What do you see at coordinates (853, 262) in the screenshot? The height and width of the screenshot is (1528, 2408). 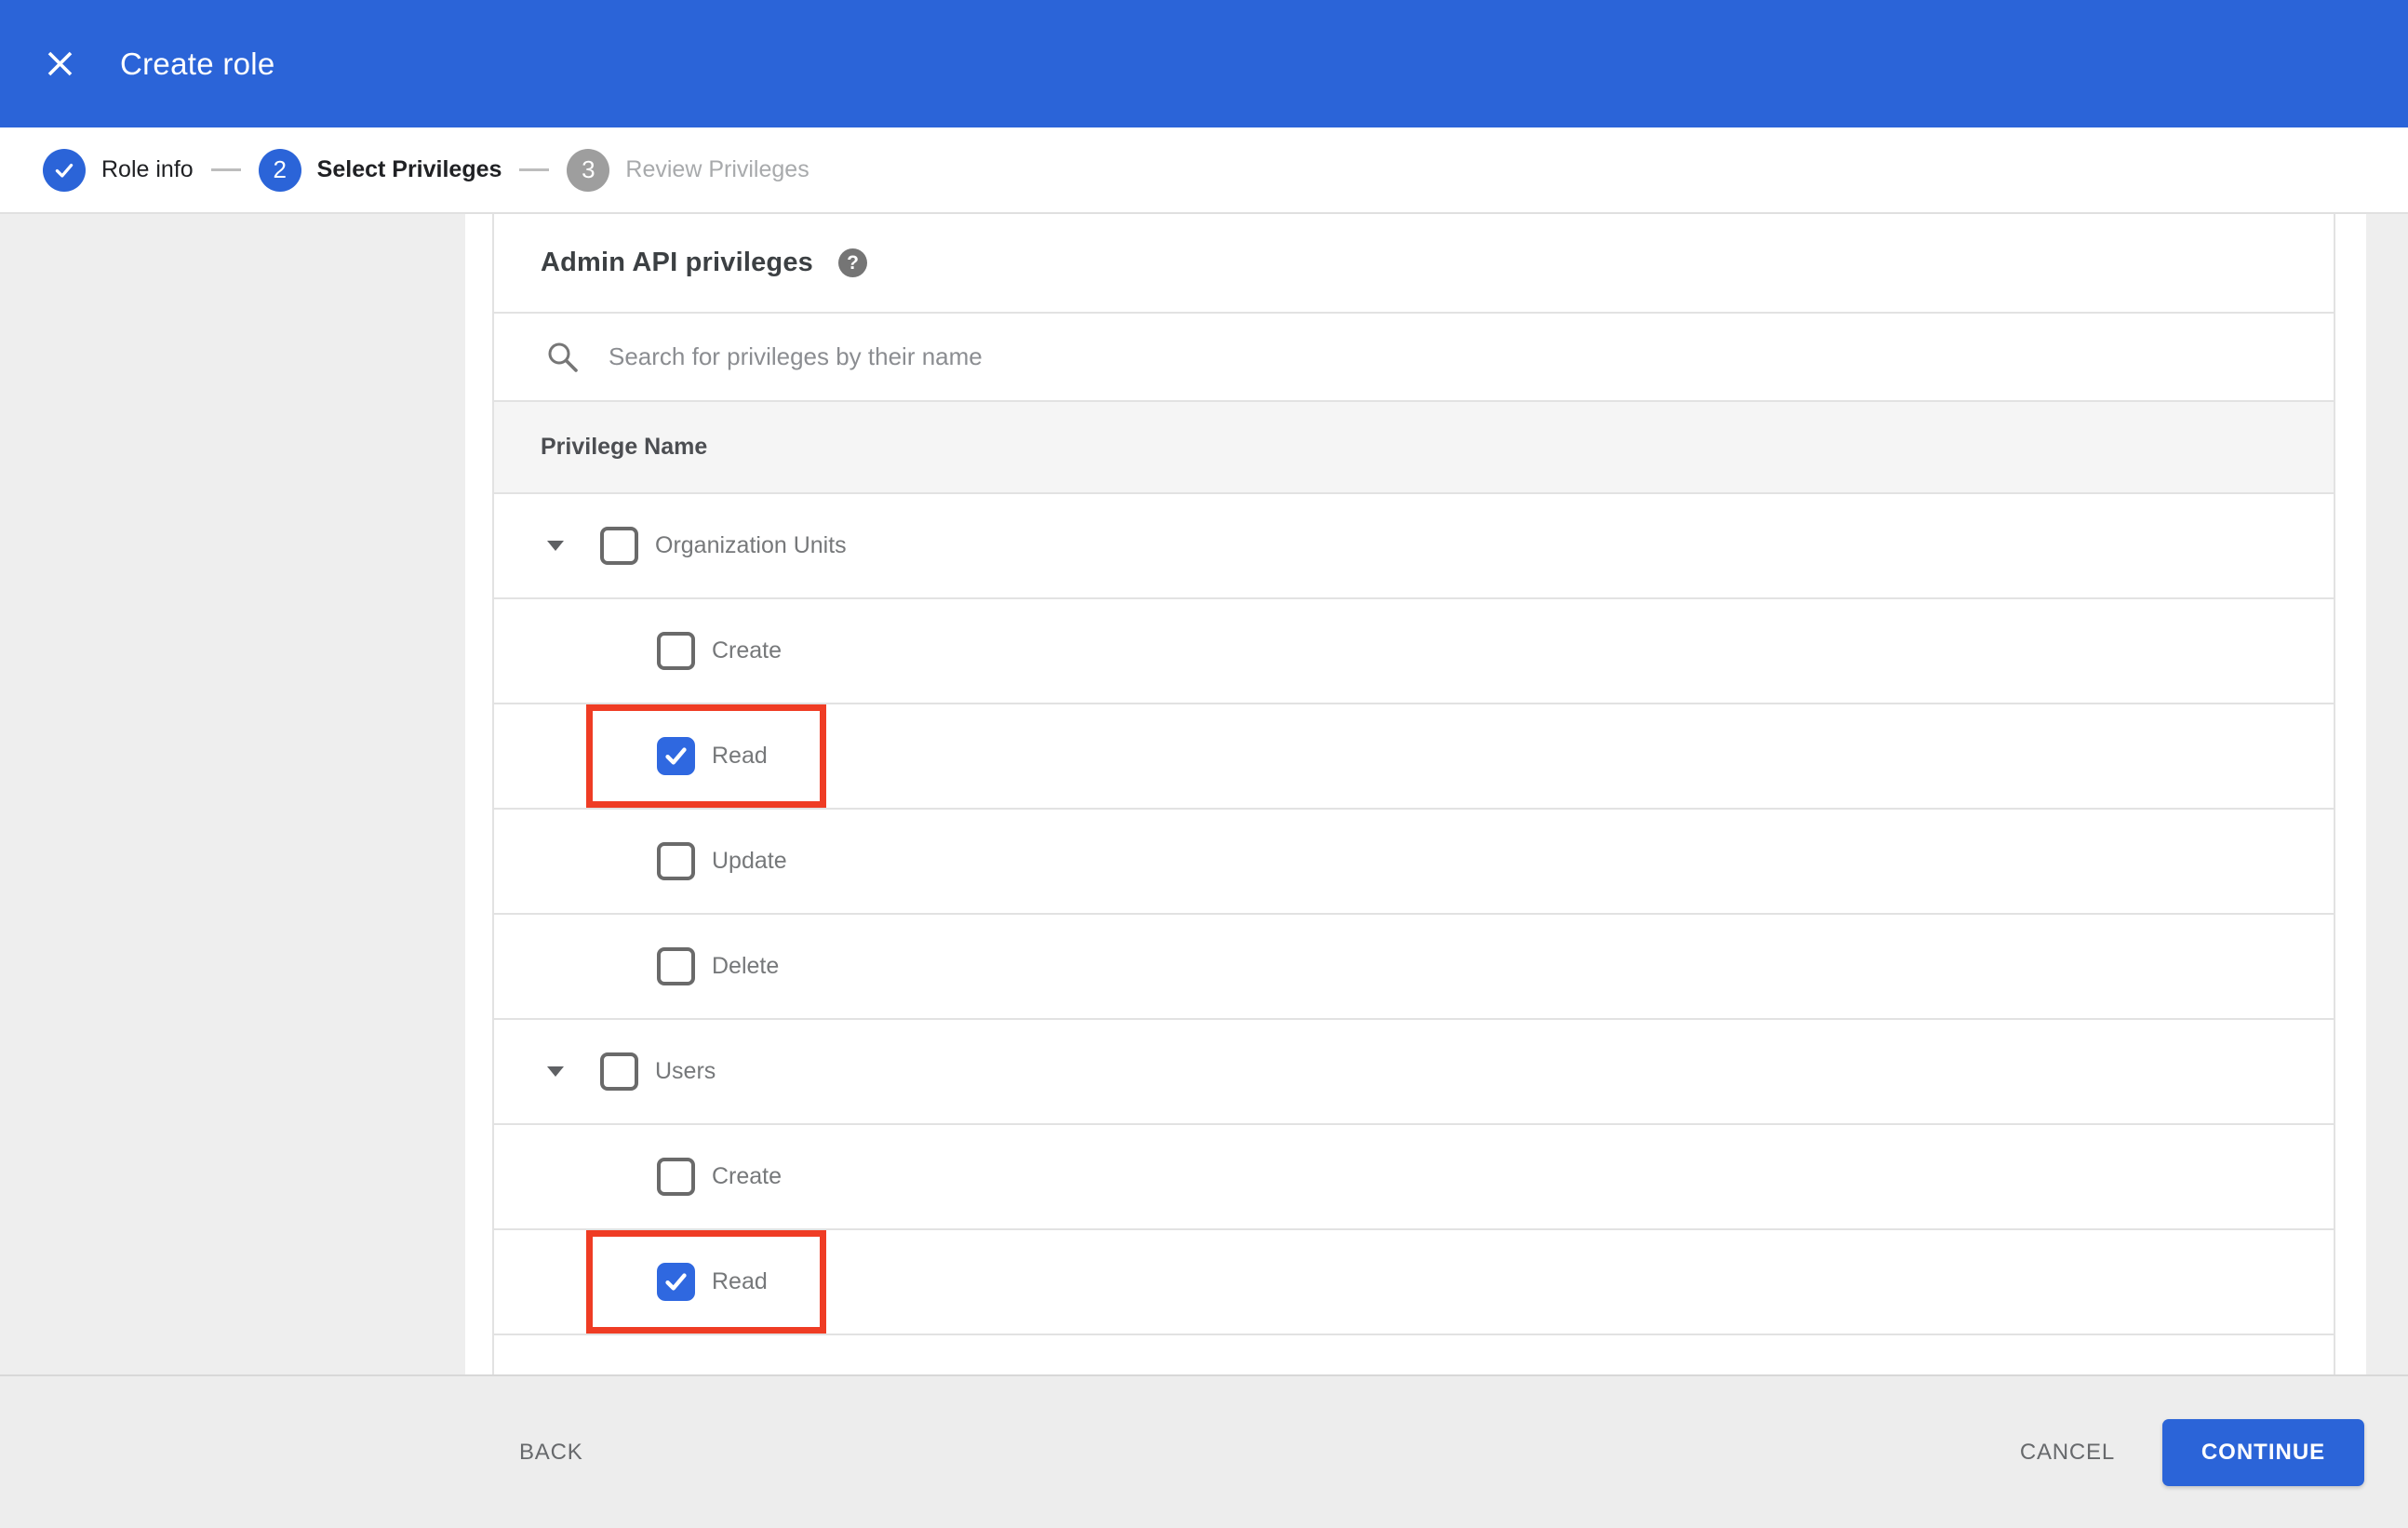 I see `help-icon: ?` at bounding box center [853, 262].